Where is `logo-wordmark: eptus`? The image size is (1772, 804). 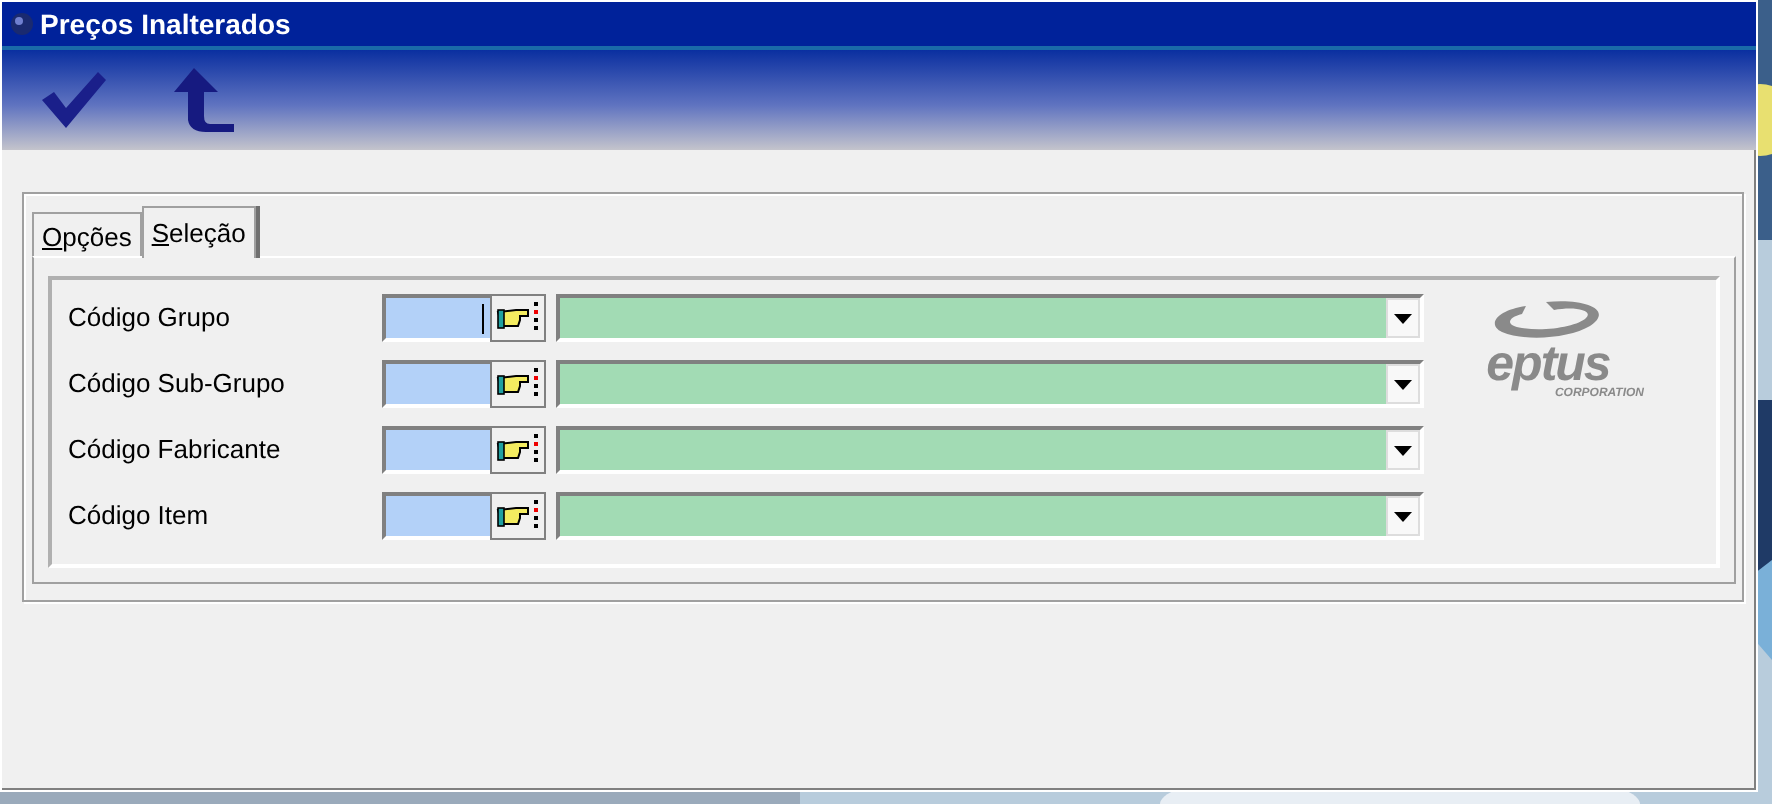
logo-wordmark: eptus is located at coordinates (1548, 364).